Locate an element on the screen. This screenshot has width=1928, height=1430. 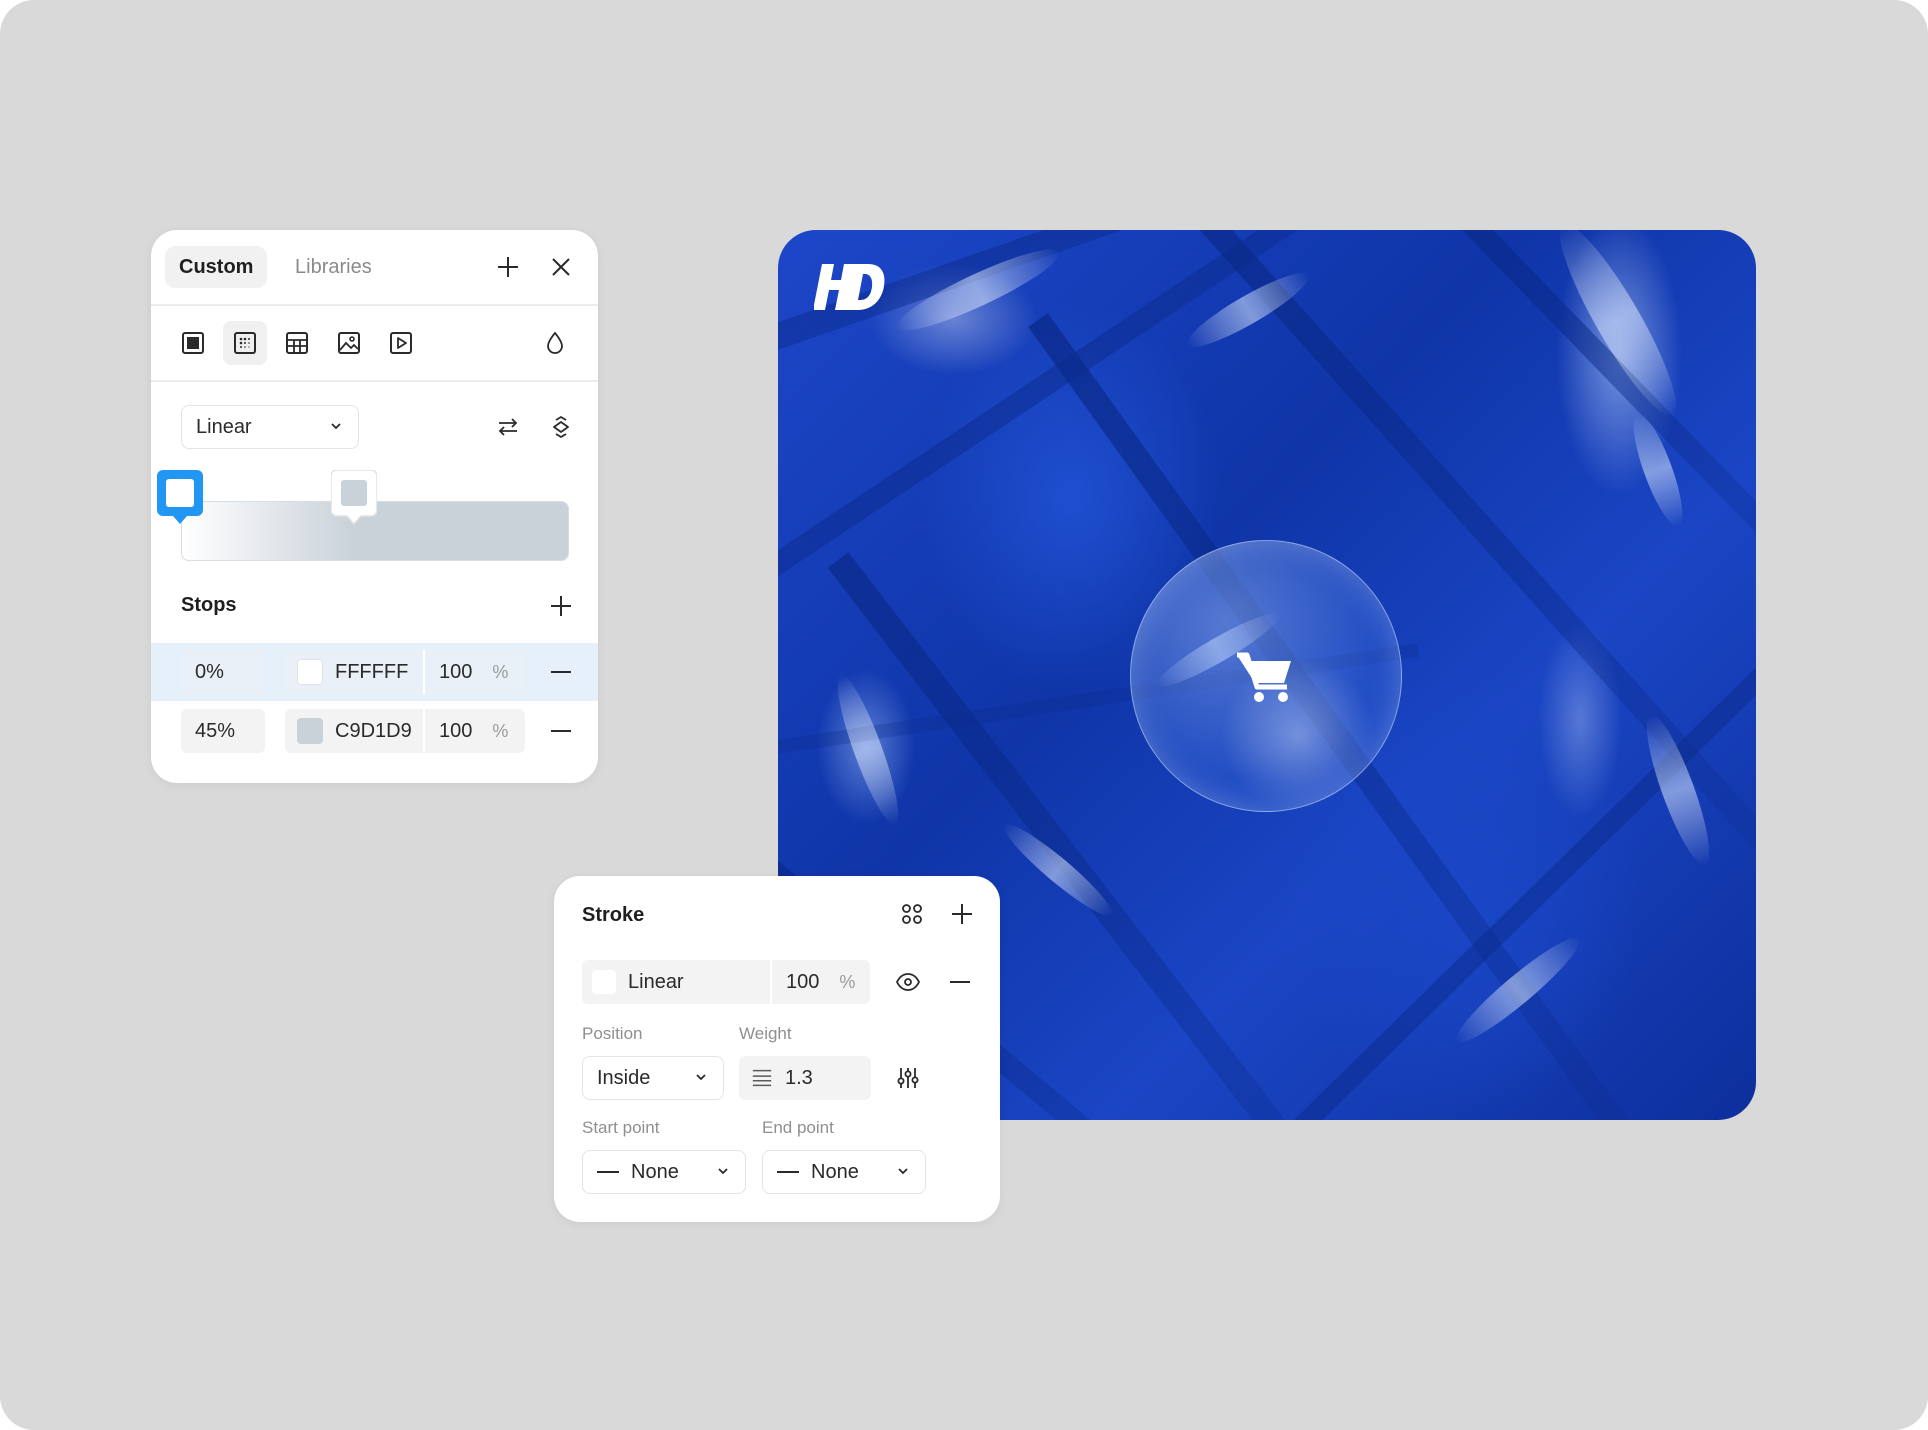
gradient-type-select: Linear is located at coordinates (270, 427).